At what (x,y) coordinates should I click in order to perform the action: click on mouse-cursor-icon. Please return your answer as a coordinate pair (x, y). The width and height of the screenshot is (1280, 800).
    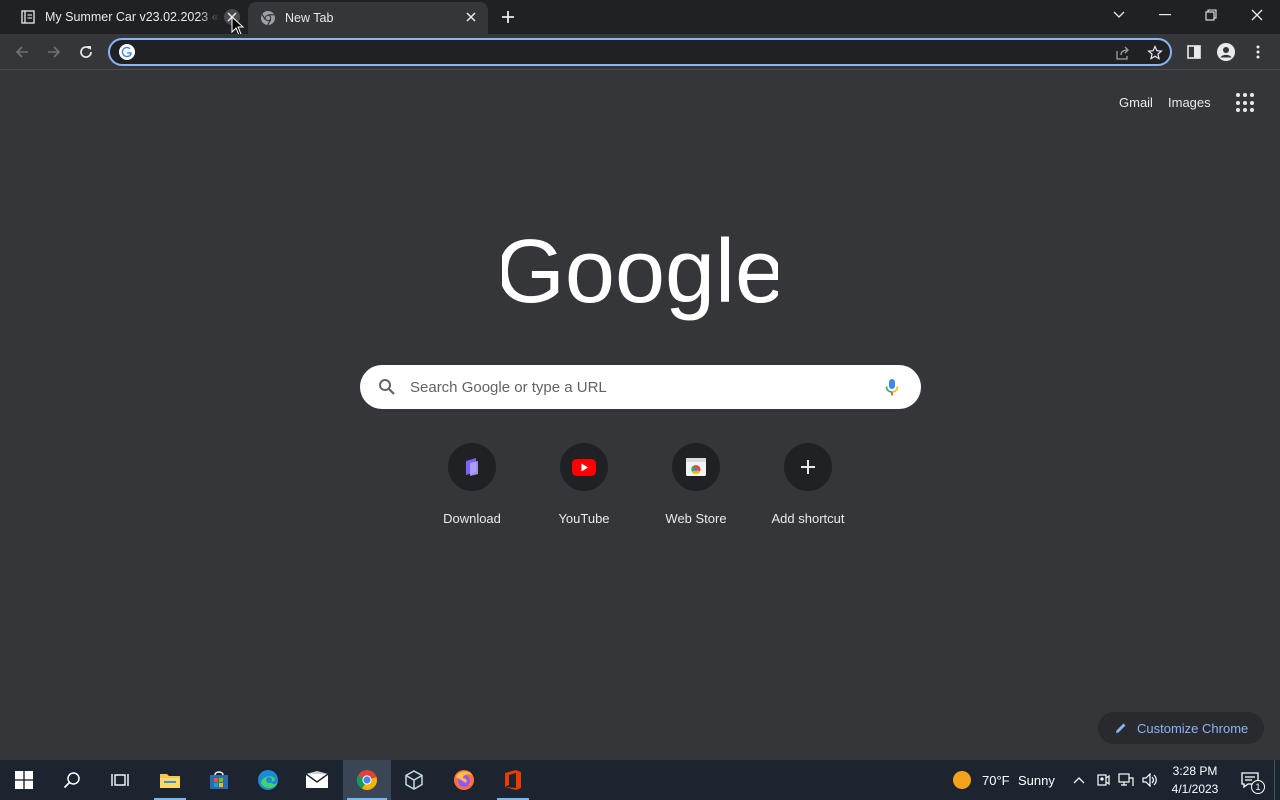
    Looking at the image, I should click on (238, 25).